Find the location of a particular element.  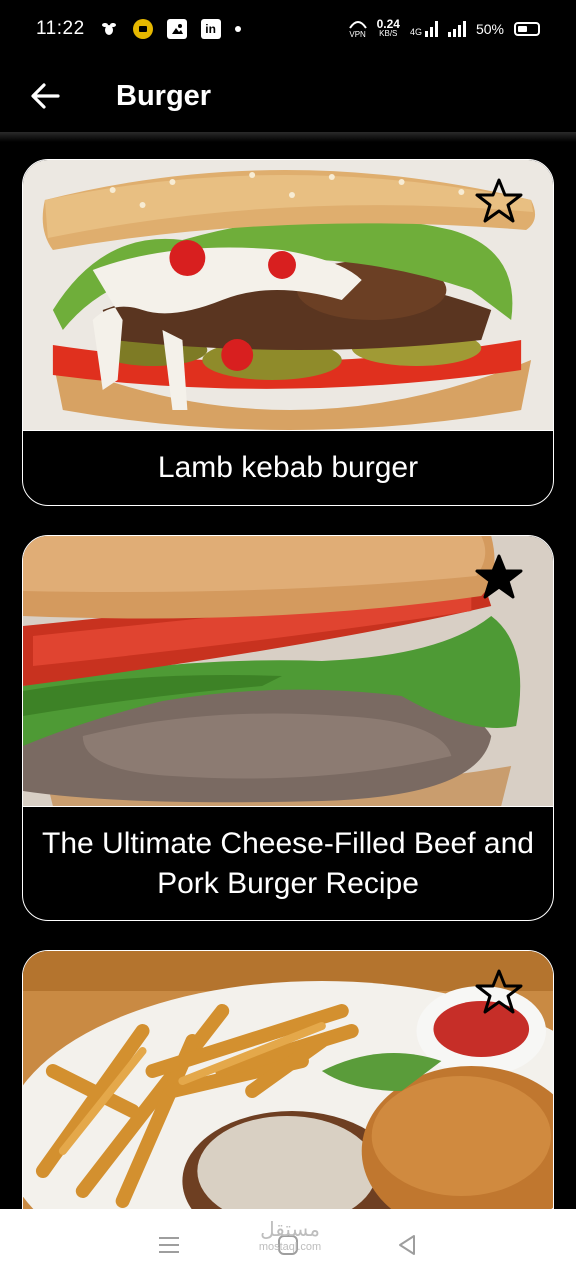

network-speed-unit: KB/S is located at coordinates (388, 33).